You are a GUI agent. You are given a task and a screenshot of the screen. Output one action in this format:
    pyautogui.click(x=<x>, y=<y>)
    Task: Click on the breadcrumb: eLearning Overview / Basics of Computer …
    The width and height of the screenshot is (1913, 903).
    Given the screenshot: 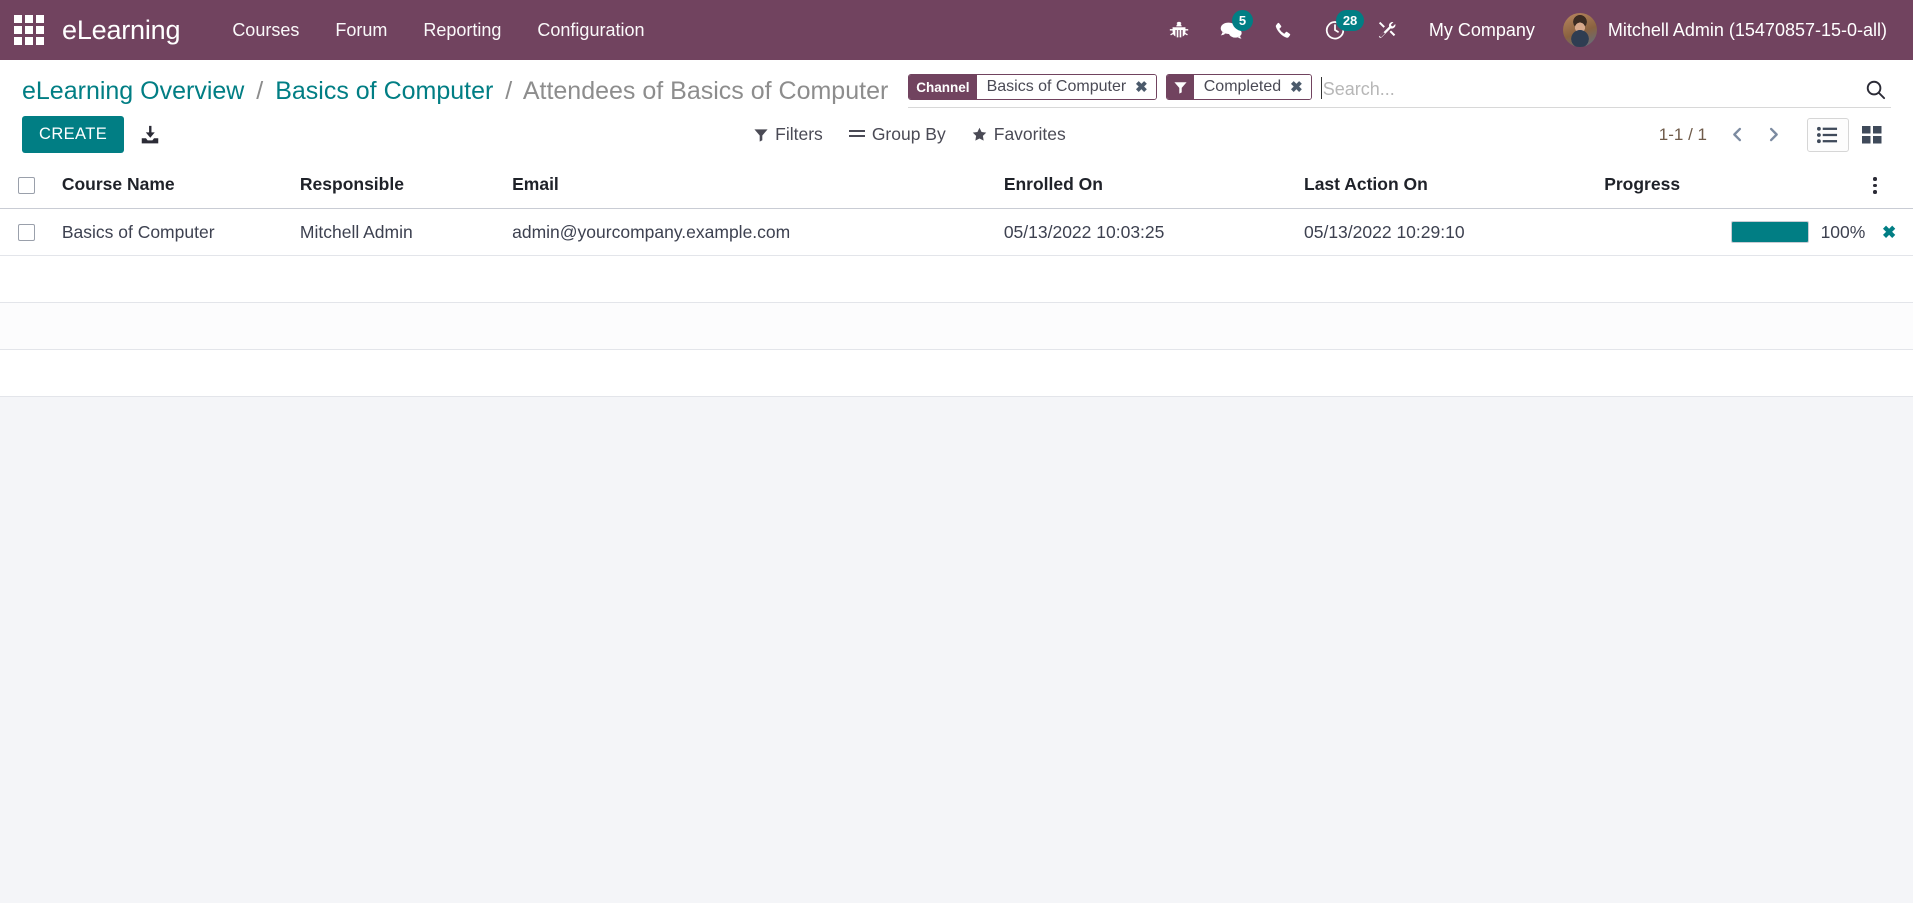 What is the action you would take?
    pyautogui.click(x=455, y=90)
    